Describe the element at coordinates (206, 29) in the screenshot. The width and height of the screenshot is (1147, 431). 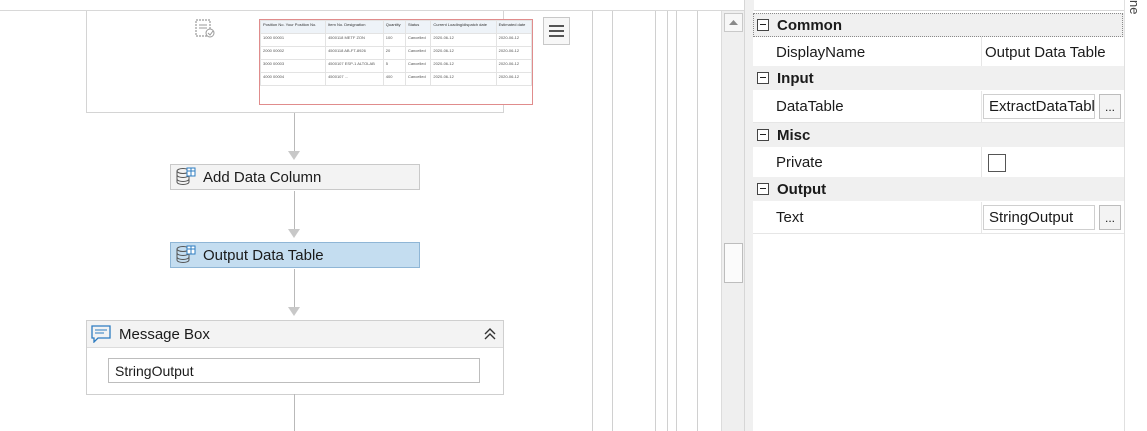
I see `extract-structured-data-icon` at that location.